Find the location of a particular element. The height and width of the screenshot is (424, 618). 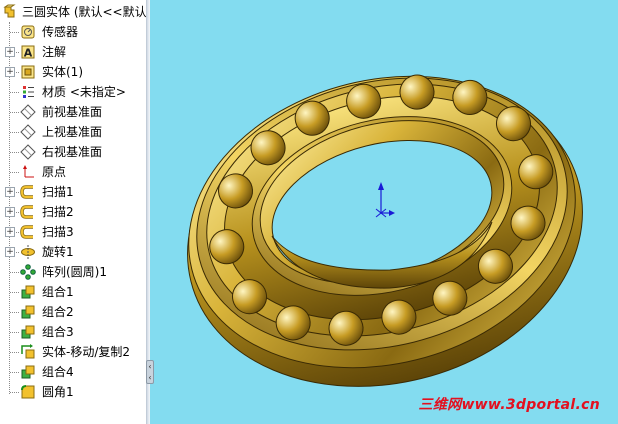

tree-item: 前视基准面 is located at coordinates (73, 112).